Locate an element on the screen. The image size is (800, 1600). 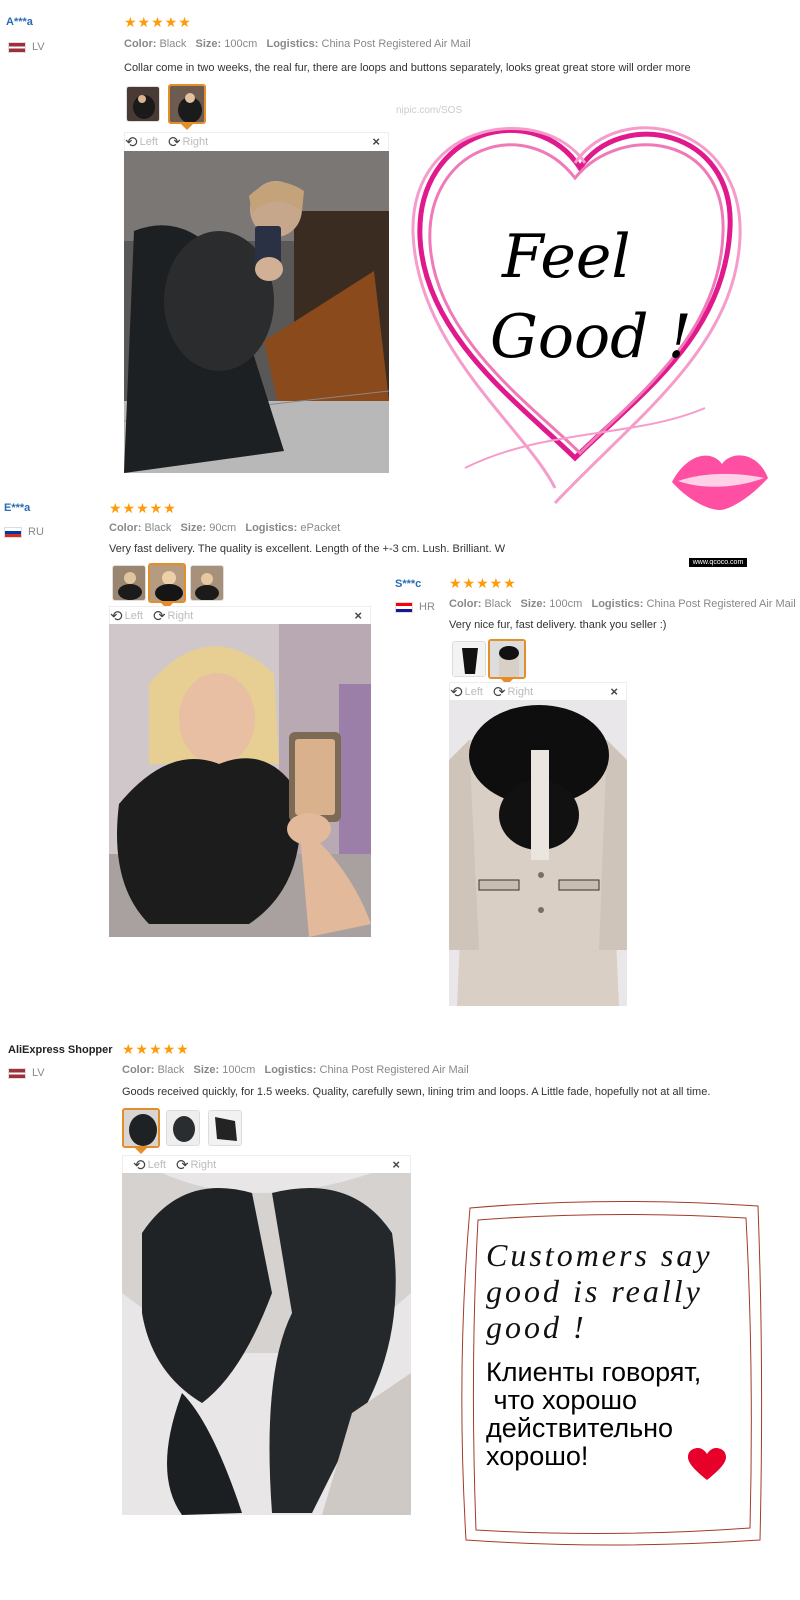
reviewer-name: A***a is located at coordinates (19, 22).